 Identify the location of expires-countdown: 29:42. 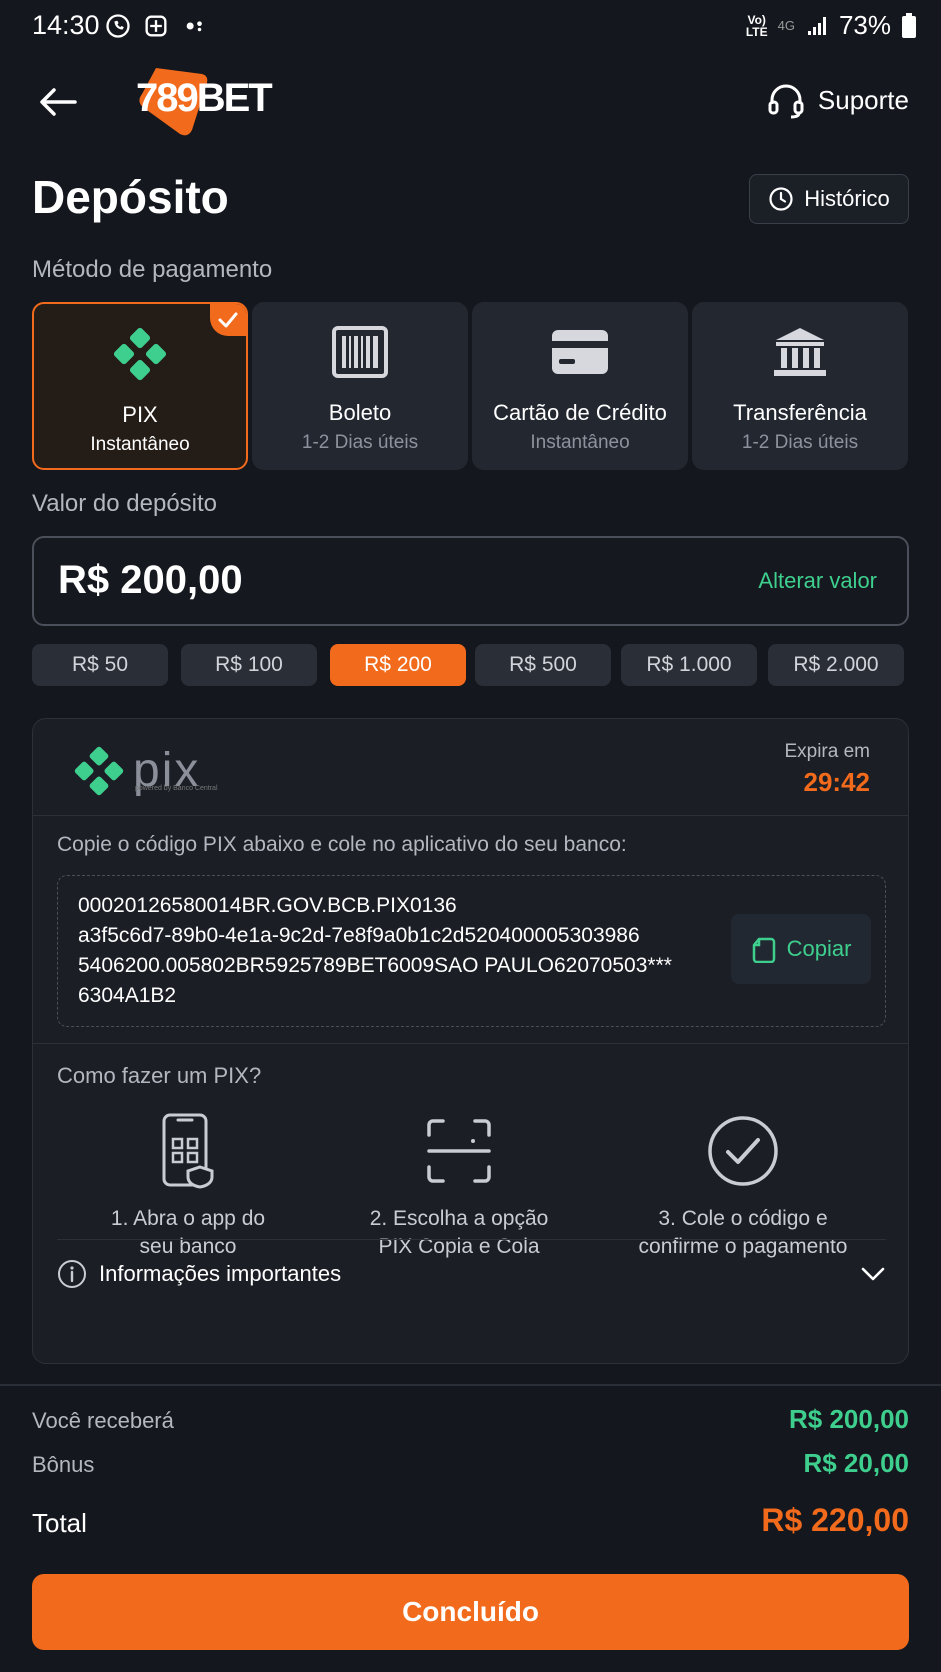
(837, 782).